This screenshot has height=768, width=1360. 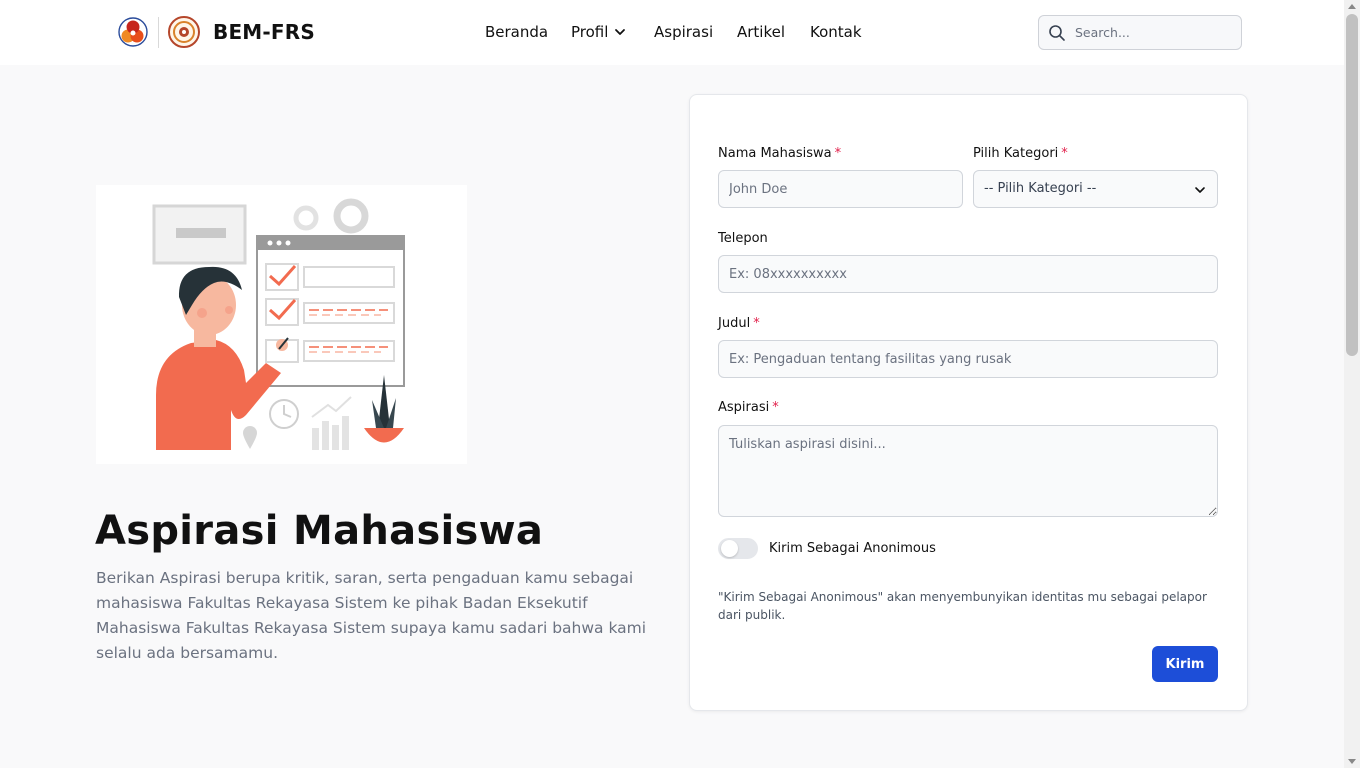 What do you see at coordinates (1352, 6) in the screenshot?
I see `scroll-up-arrow-icon` at bounding box center [1352, 6].